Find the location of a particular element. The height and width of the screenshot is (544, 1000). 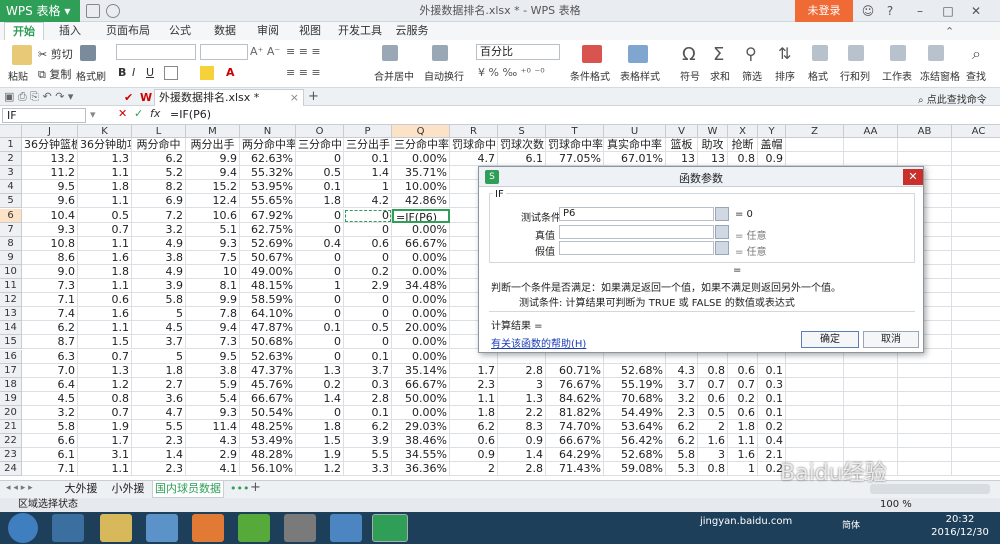

column-header: S is located at coordinates (522, 131).